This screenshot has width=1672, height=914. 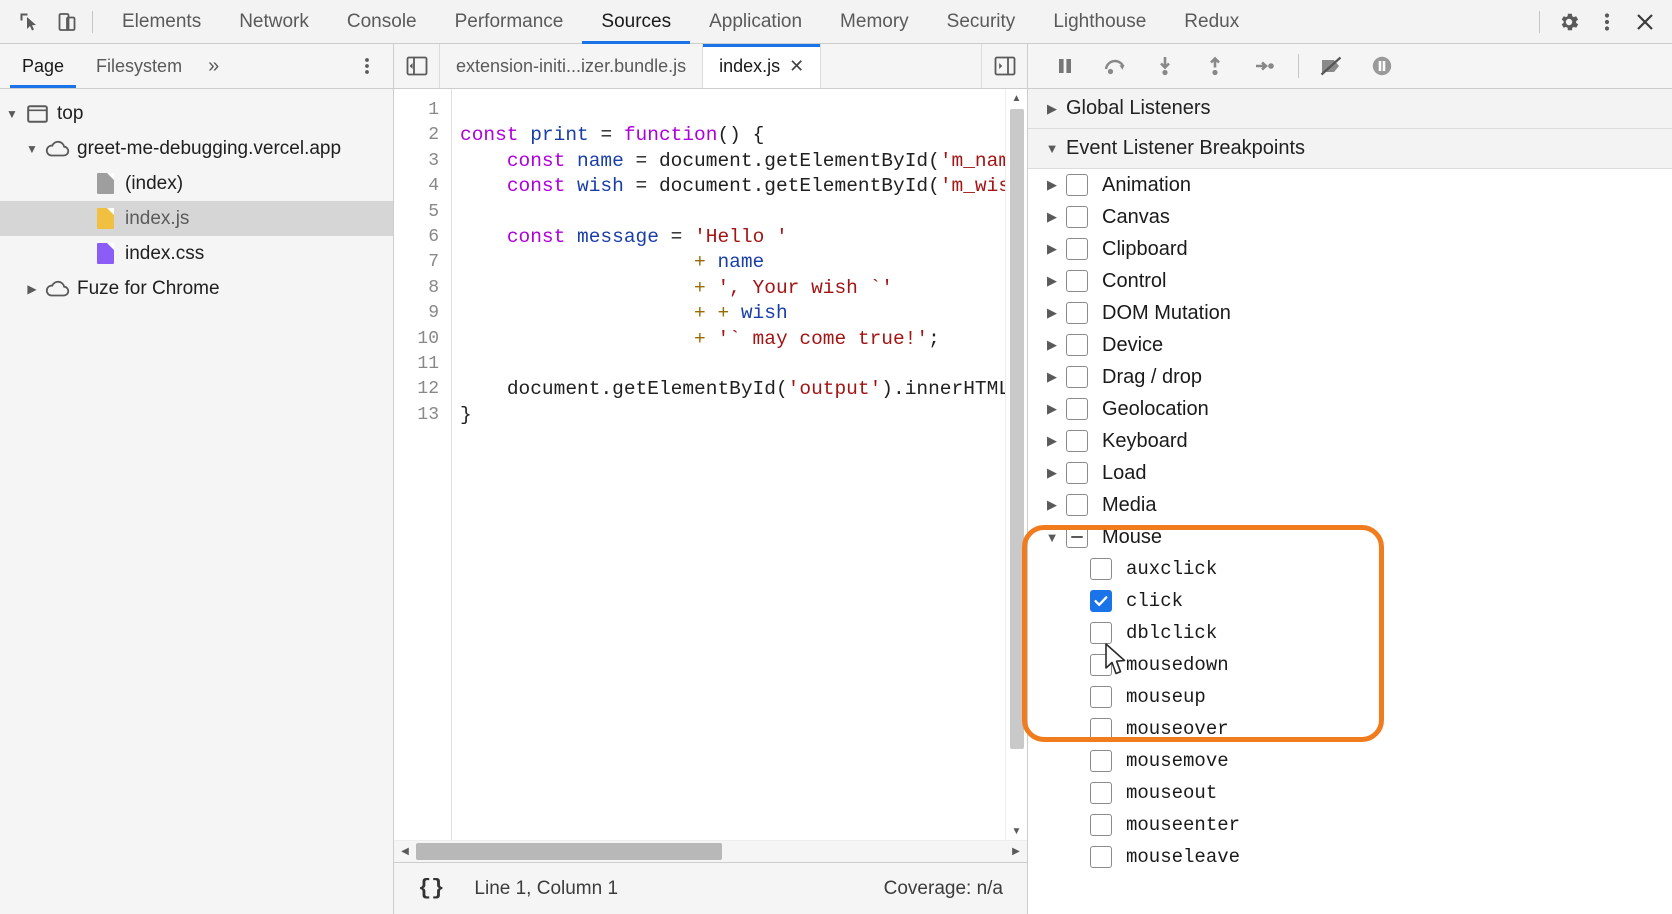 What do you see at coordinates (1077, 409) in the screenshot?
I see `checkbox-geolocation` at bounding box center [1077, 409].